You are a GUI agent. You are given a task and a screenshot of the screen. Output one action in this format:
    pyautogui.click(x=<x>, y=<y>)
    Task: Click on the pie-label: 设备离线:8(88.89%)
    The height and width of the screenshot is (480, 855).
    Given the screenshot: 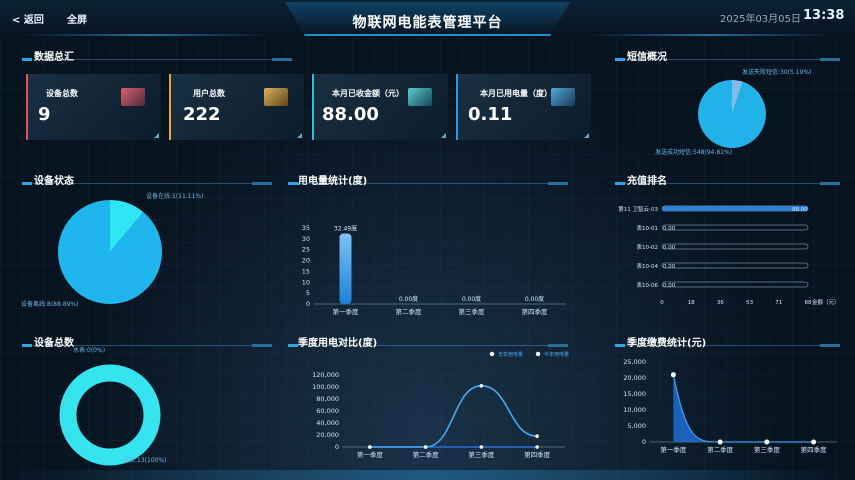 What is the action you would take?
    pyautogui.click(x=49, y=304)
    